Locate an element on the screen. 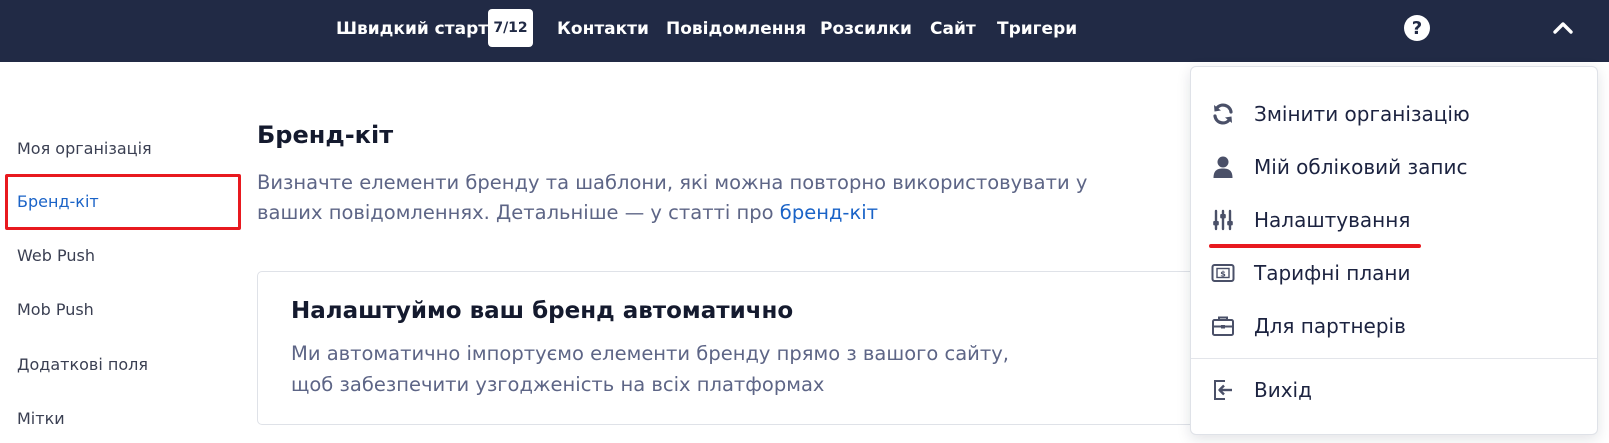  menu-item-my-account: Мій обліковий запис is located at coordinates (1394, 167).